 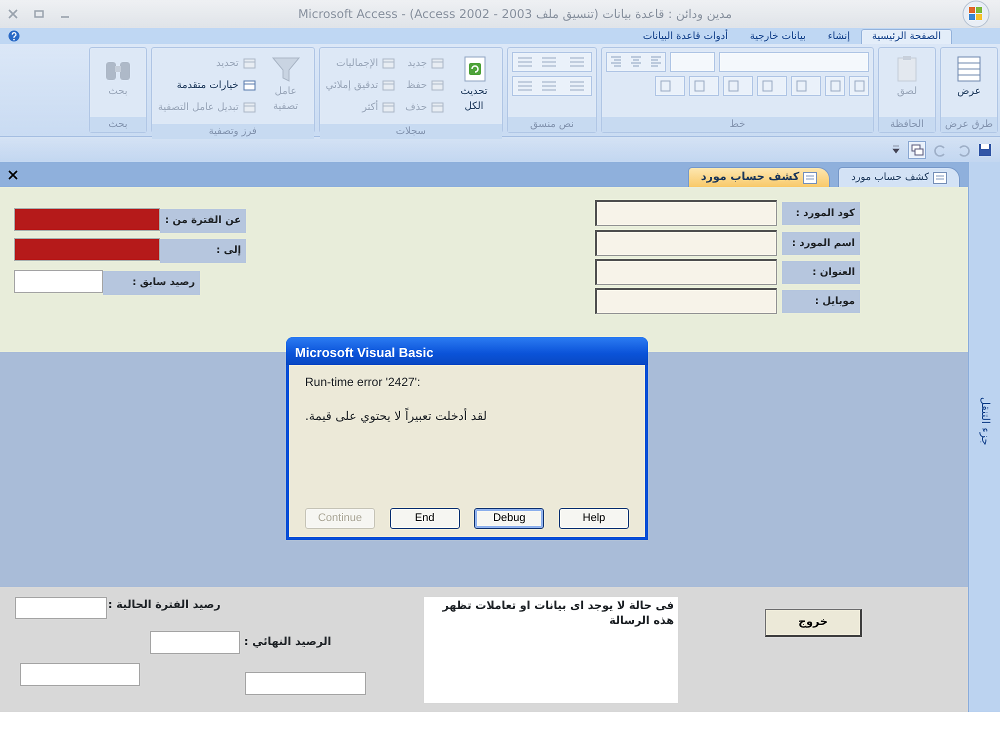 What do you see at coordinates (203, 251) in the screenshot?
I see `field-label: إلى :` at bounding box center [203, 251].